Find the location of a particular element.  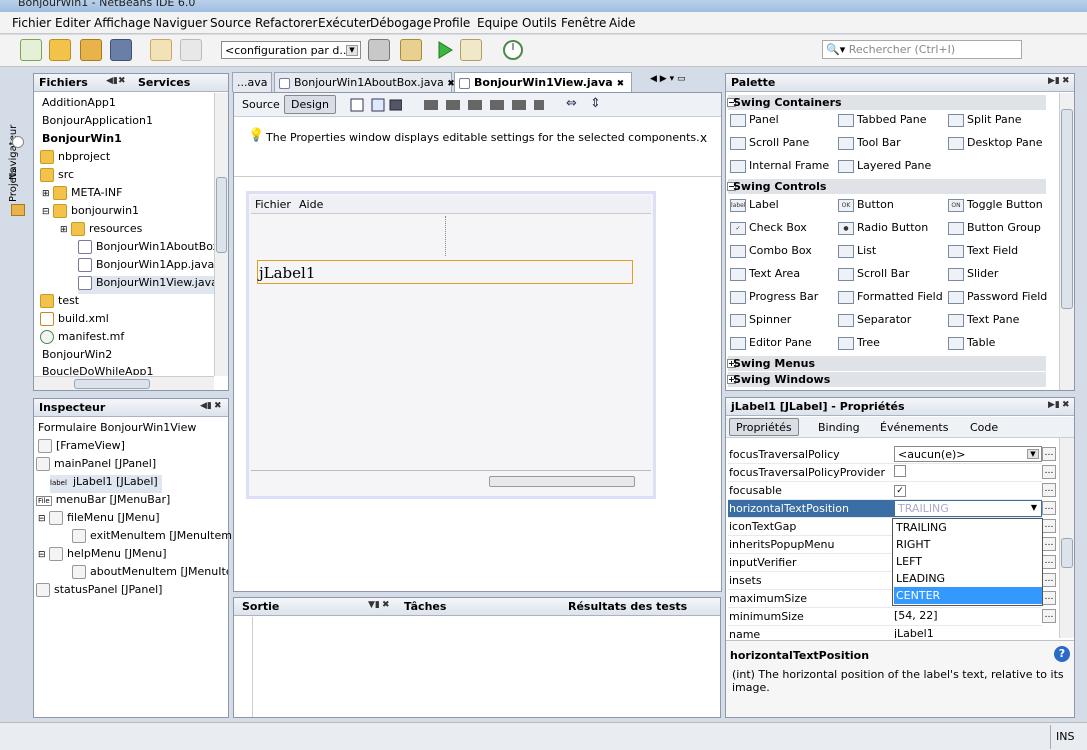

palette-item: Password Field is located at coordinates (997, 297).